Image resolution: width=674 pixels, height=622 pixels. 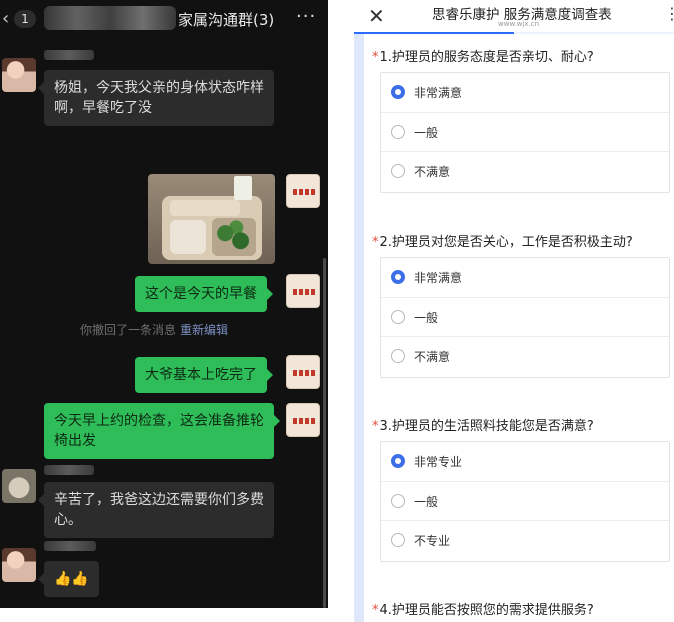 I want to click on progress-fill, so click(x=434, y=33).